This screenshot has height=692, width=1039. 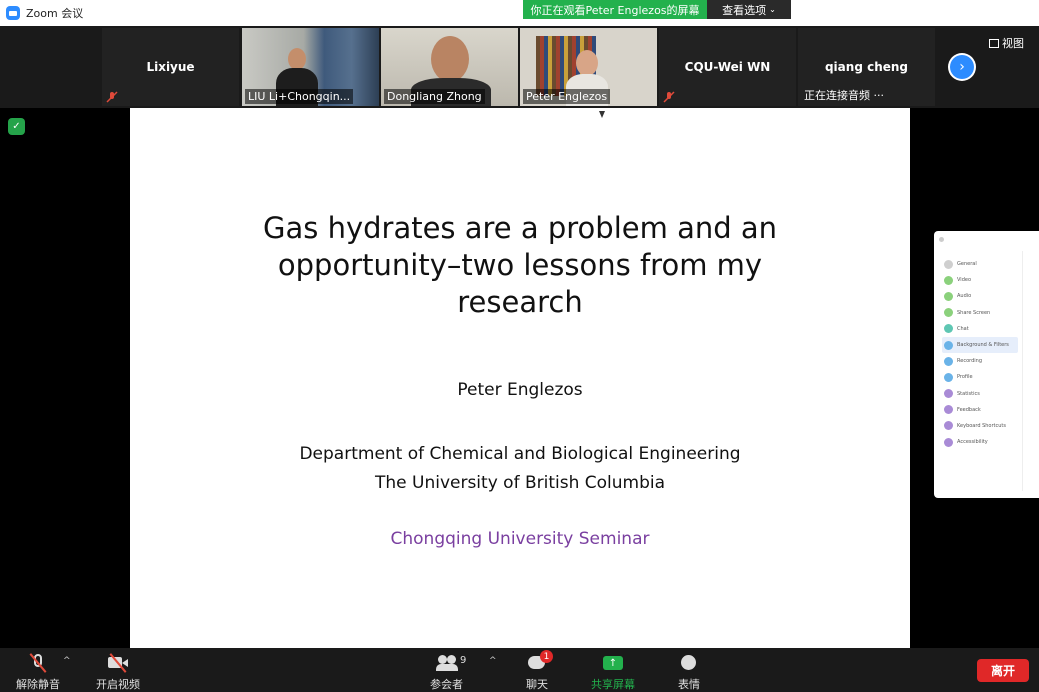 I want to click on participants-count: 9, so click(x=463, y=660).